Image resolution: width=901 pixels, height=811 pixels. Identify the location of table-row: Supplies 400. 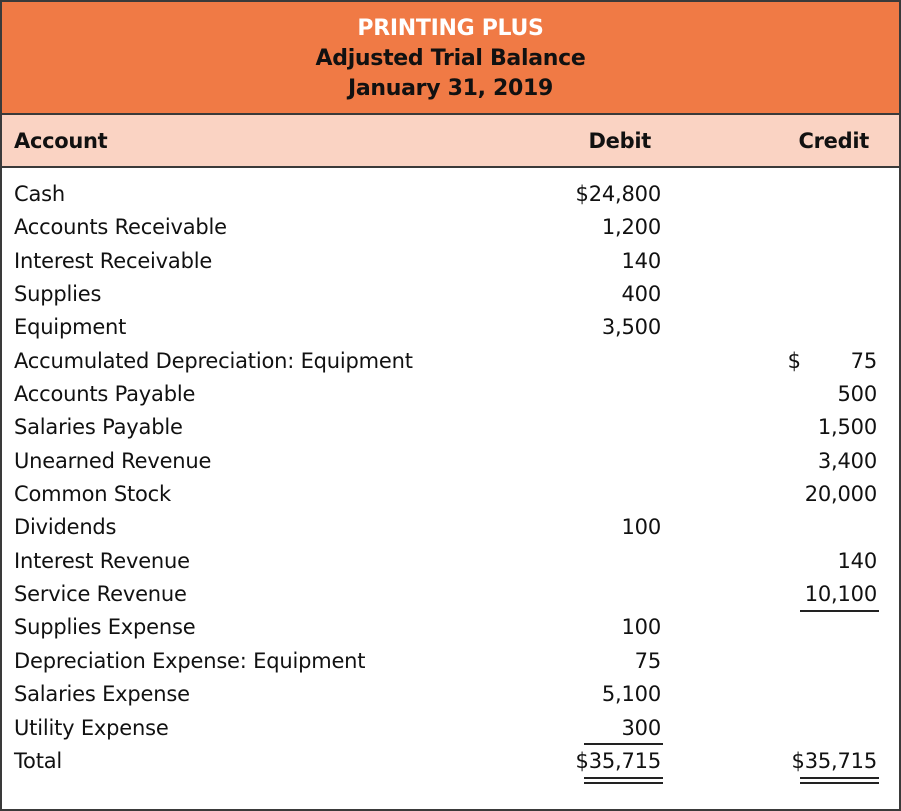
(450, 294).